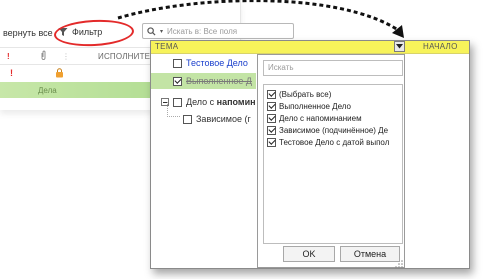 The image size is (483, 279). I want to click on tree-row-test-task: Тестовое Дело, so click(210, 63).